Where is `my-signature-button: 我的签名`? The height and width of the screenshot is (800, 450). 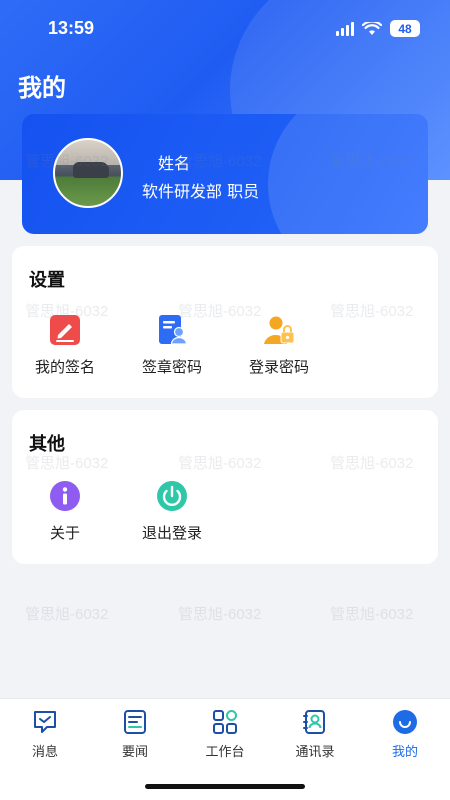
my-signature-button: 我的签名 is located at coordinates (65, 345).